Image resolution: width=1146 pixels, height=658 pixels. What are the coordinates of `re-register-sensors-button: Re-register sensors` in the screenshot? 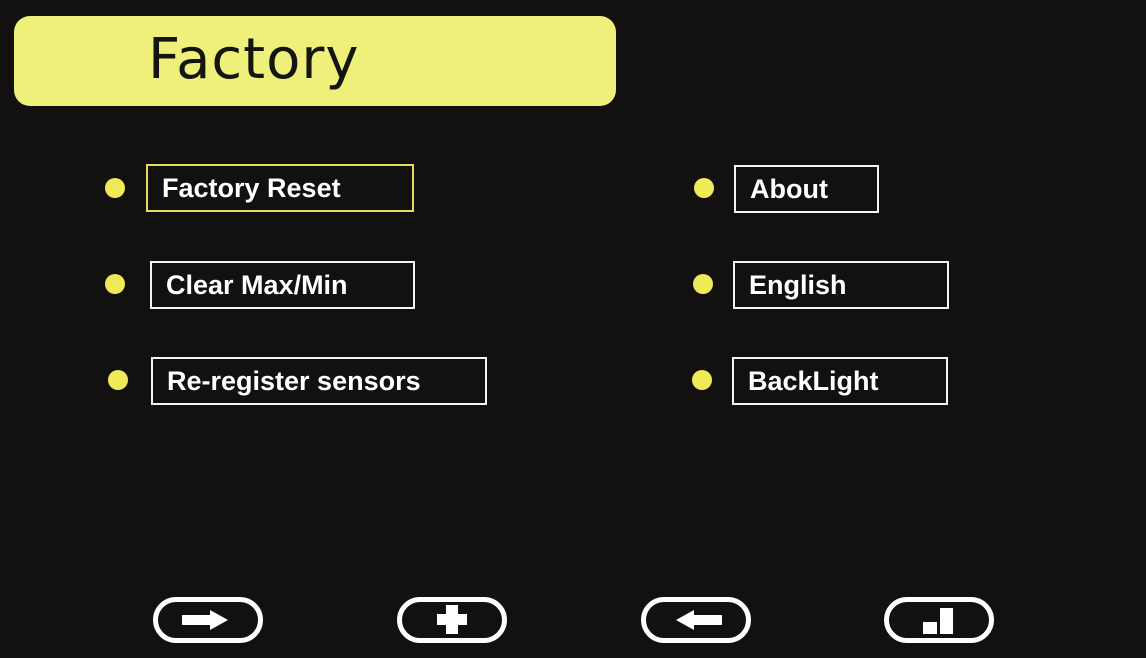 It's located at (319, 381).